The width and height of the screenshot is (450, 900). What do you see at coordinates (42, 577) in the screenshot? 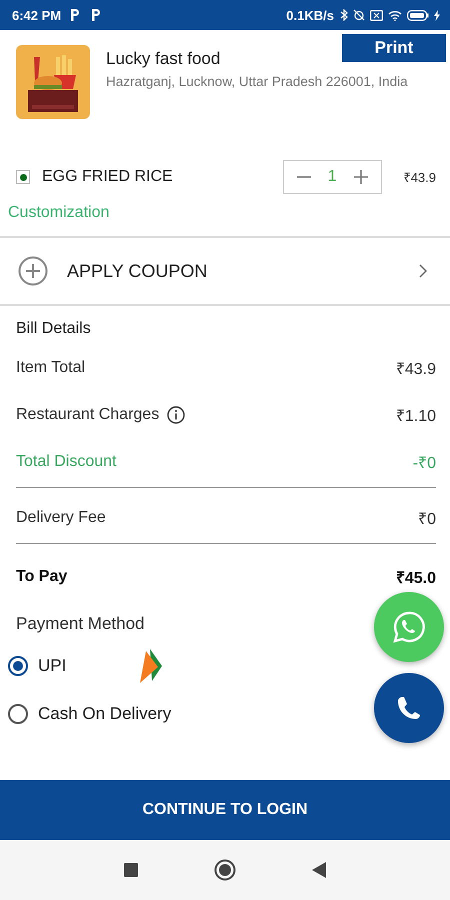
I see `bill-label: To Pay` at bounding box center [42, 577].